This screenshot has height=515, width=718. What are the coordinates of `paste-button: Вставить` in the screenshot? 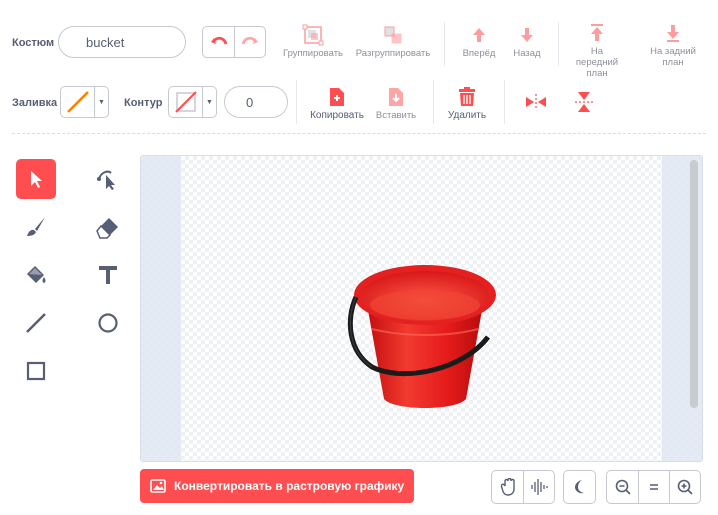 It's located at (396, 102).